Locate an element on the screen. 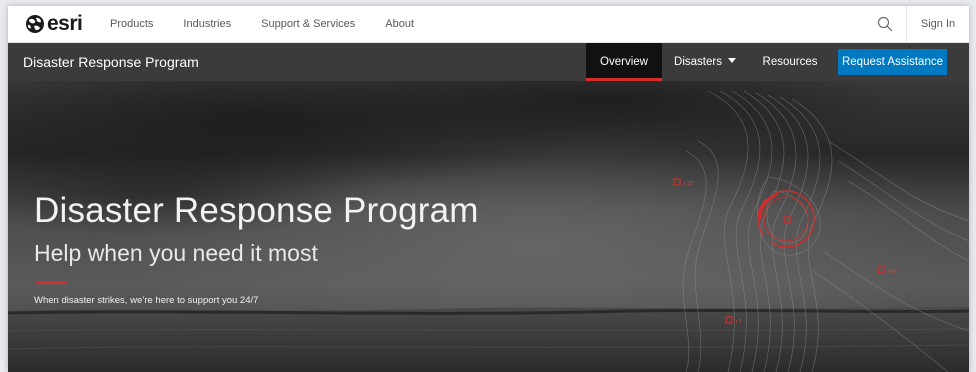  search-icon is located at coordinates (885, 24).